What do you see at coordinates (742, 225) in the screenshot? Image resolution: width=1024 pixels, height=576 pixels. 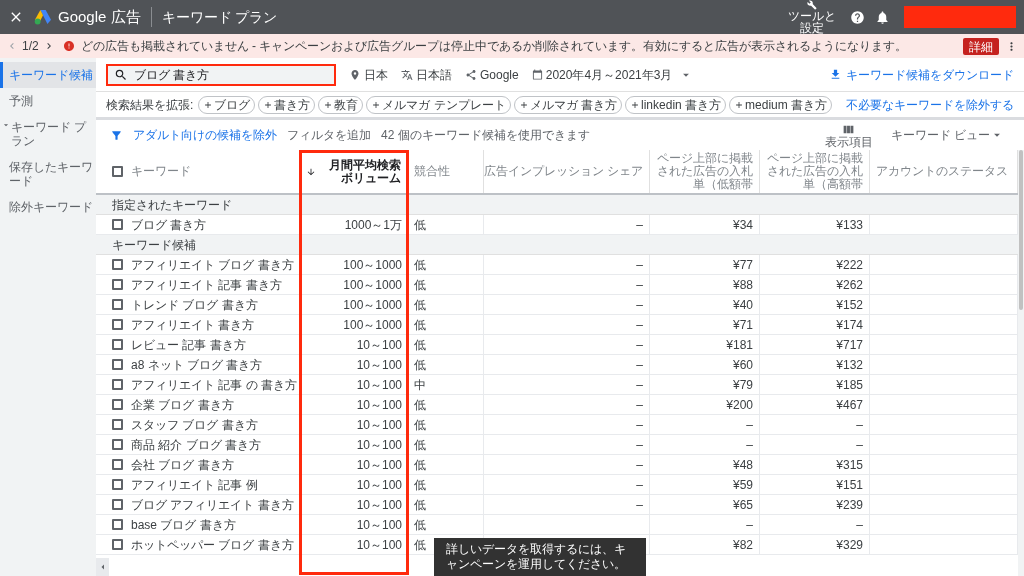 I see `table-cell-text: ¥34` at bounding box center [742, 225].